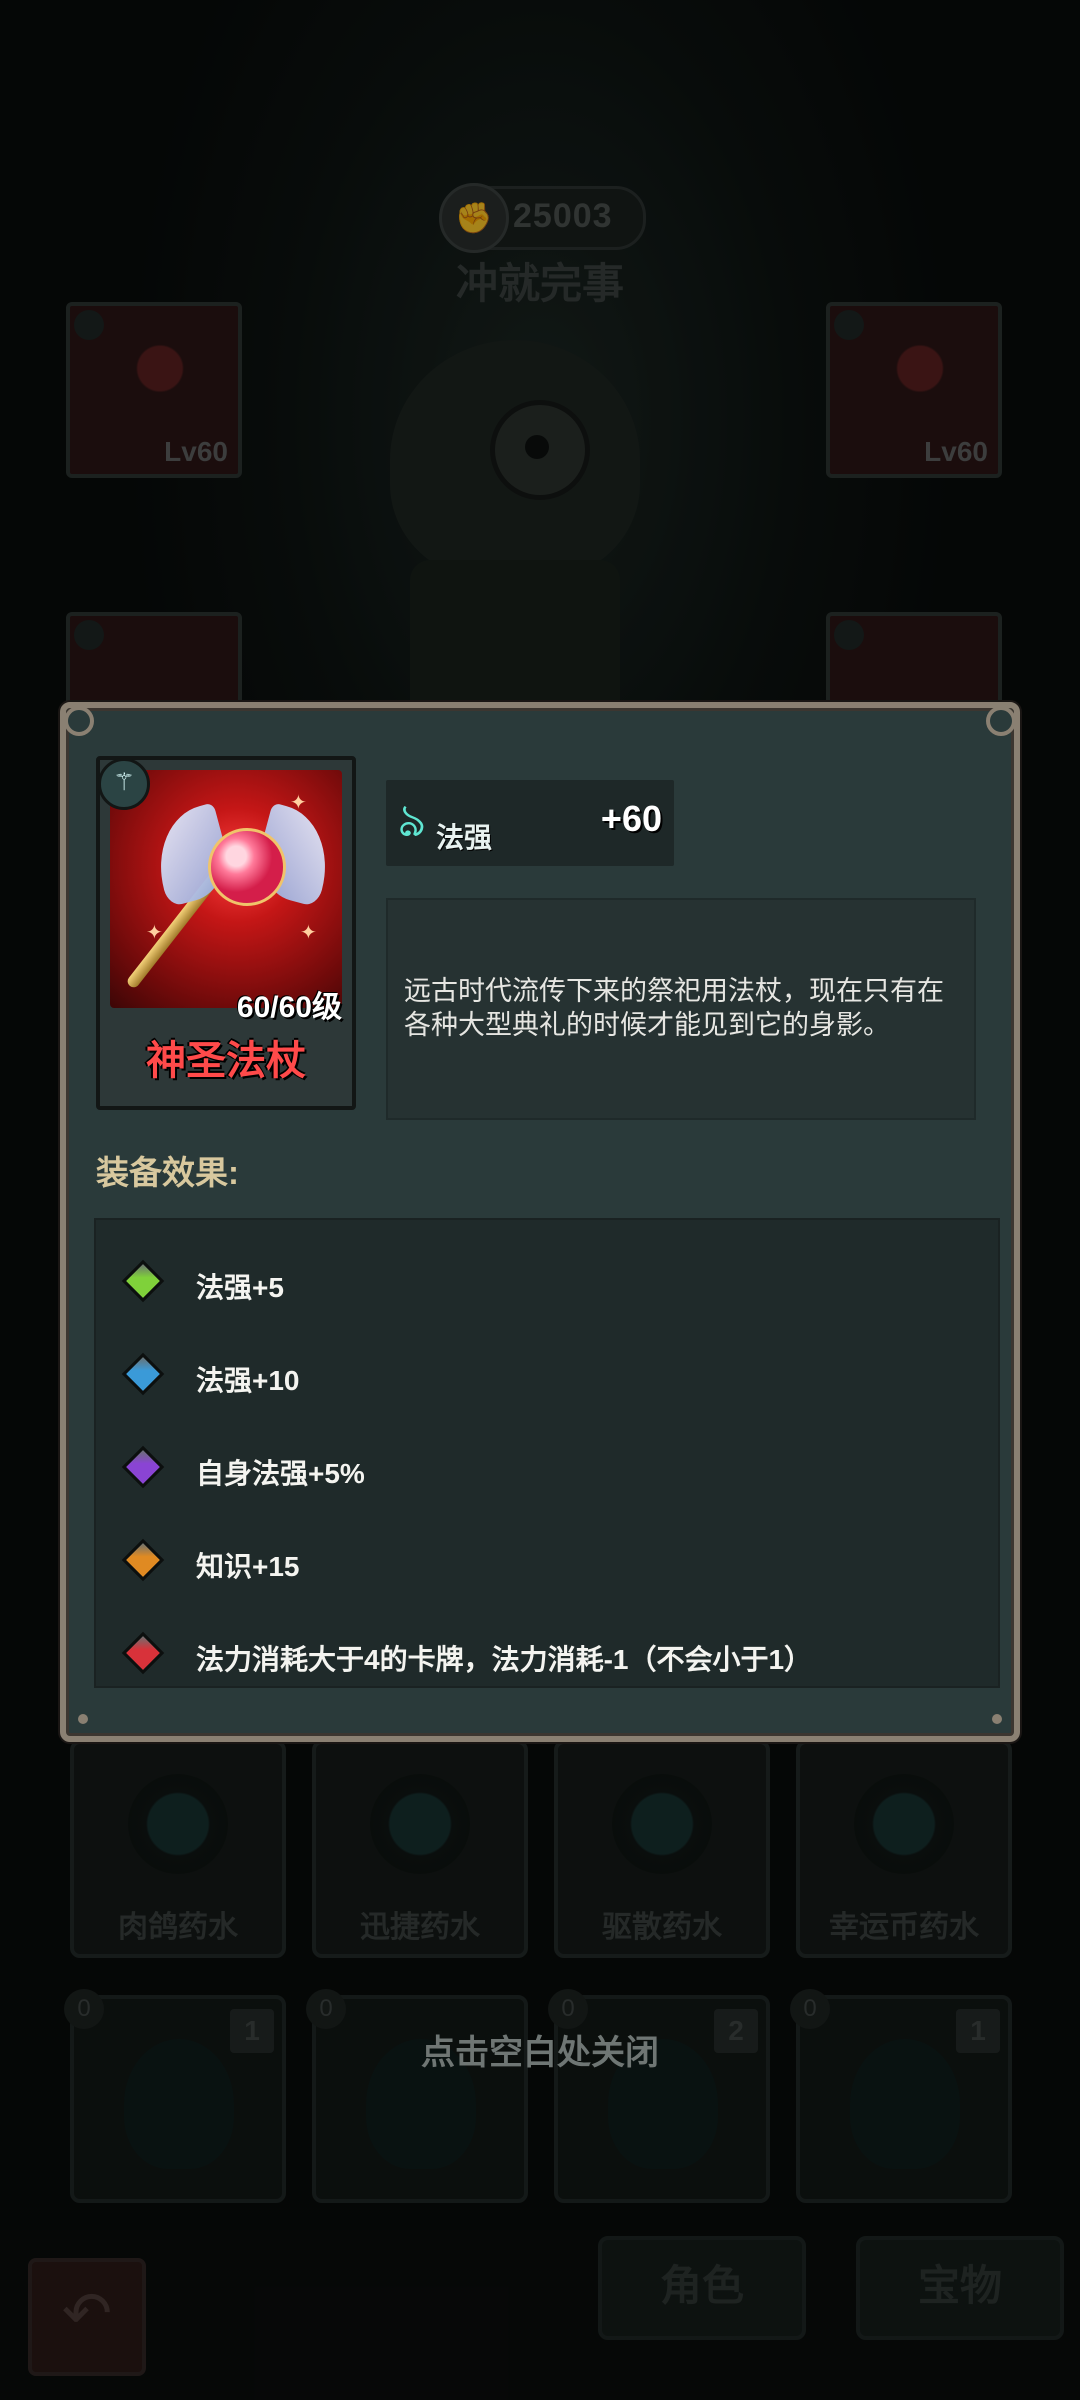 This screenshot has width=1080, height=2400. I want to click on effect-text: 自身法强+5%, so click(280, 1473).